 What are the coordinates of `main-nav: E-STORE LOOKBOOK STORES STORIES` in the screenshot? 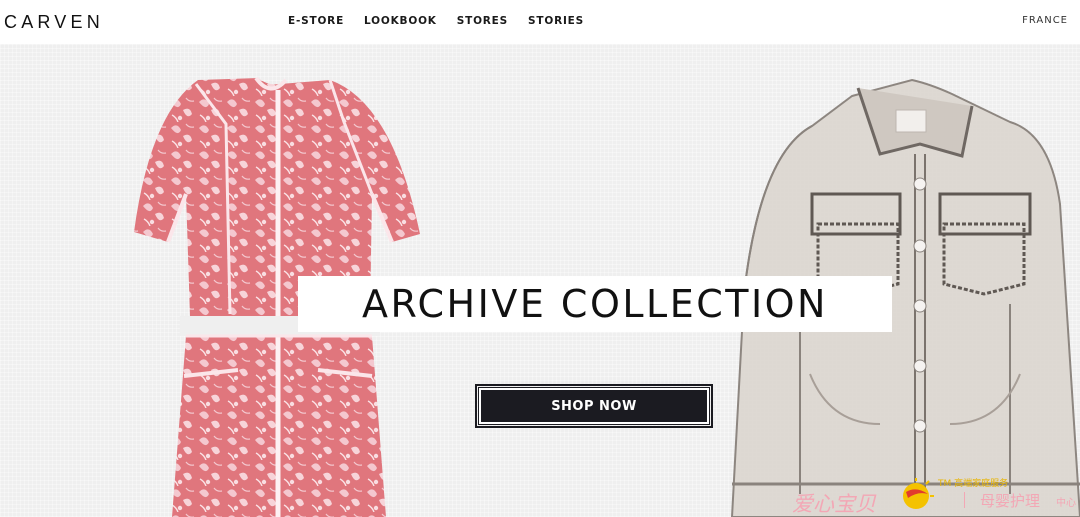 It's located at (436, 21).